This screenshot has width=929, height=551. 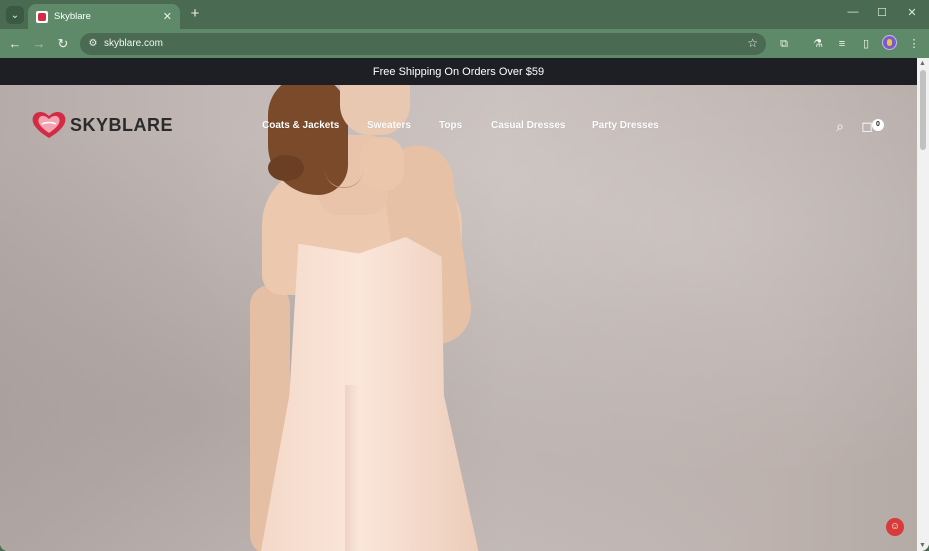 I want to click on puzzle-icon: ⧉, so click(x=784, y=44).